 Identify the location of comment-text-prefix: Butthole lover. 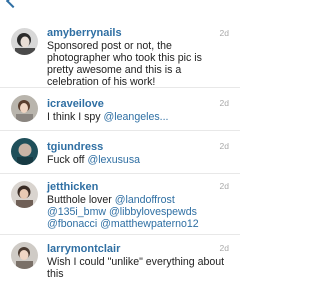
(81, 200).